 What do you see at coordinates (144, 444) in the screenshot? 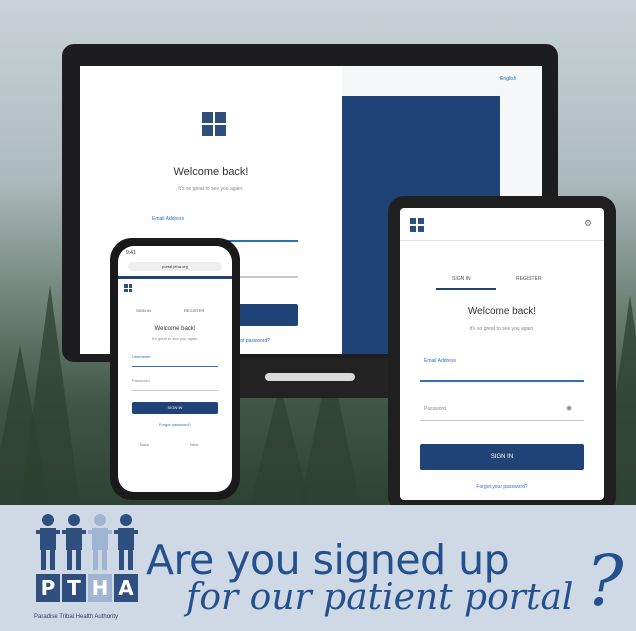
I see `phone-footer-back: Back` at bounding box center [144, 444].